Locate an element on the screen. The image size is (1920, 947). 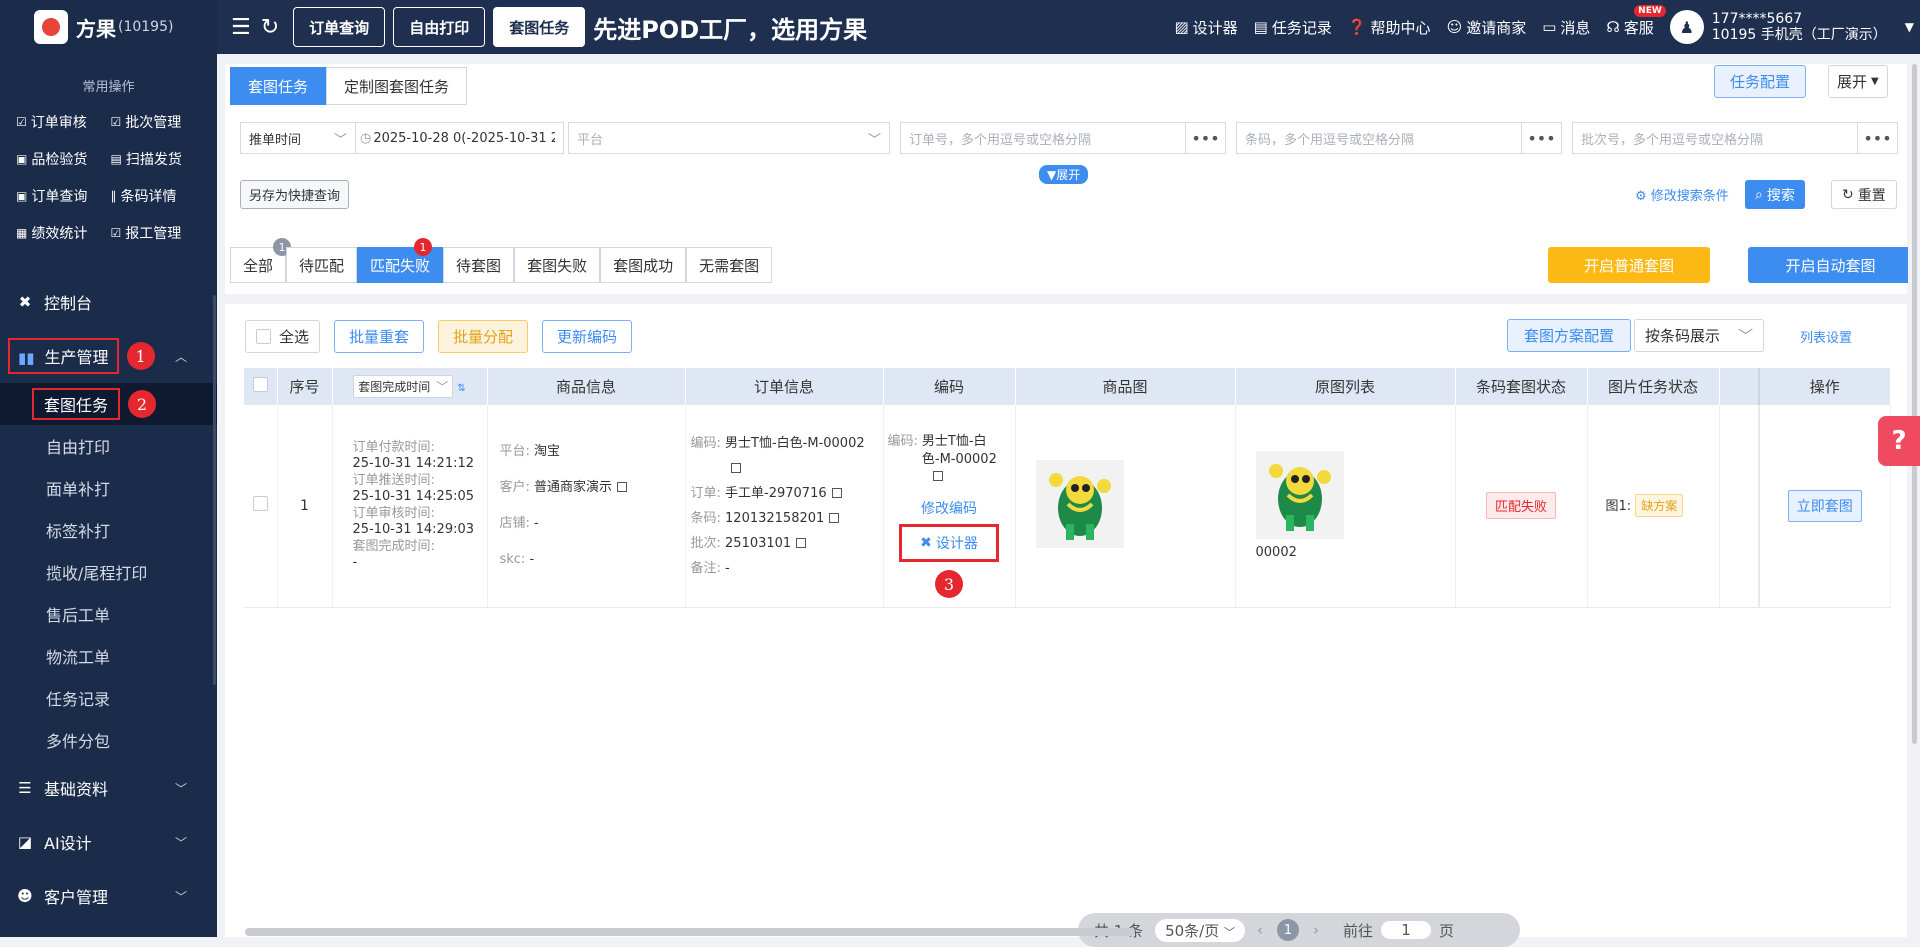
header-checkbox is located at coordinates (261, 386).